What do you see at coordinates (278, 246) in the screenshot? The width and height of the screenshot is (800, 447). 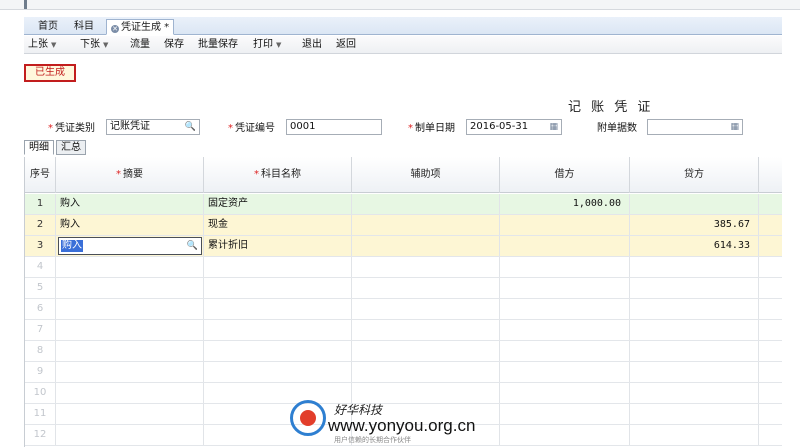 I see `row-account: 累计折旧` at bounding box center [278, 246].